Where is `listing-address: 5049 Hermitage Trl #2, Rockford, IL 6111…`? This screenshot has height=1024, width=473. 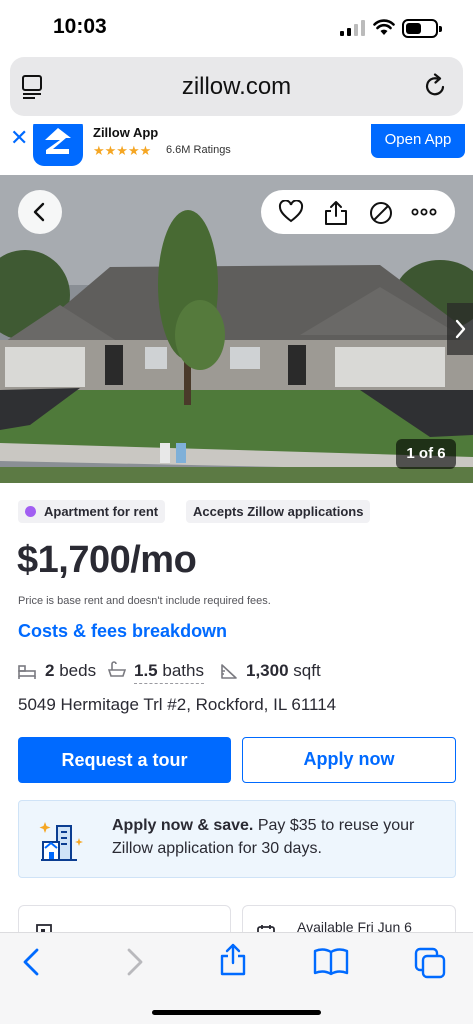
listing-address: 5049 Hermitage Trl #2, Rockford, IL 6111… is located at coordinates (177, 704).